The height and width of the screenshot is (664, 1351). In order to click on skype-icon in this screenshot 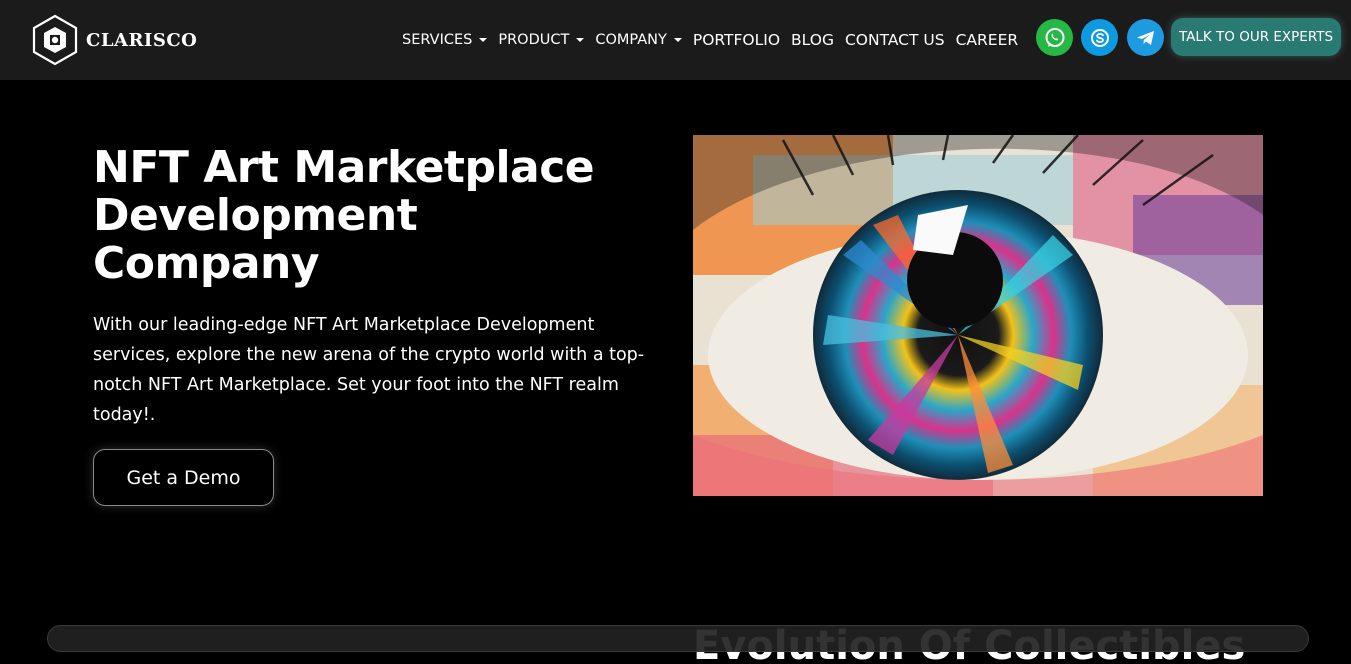, I will do `click(1099, 37)`.